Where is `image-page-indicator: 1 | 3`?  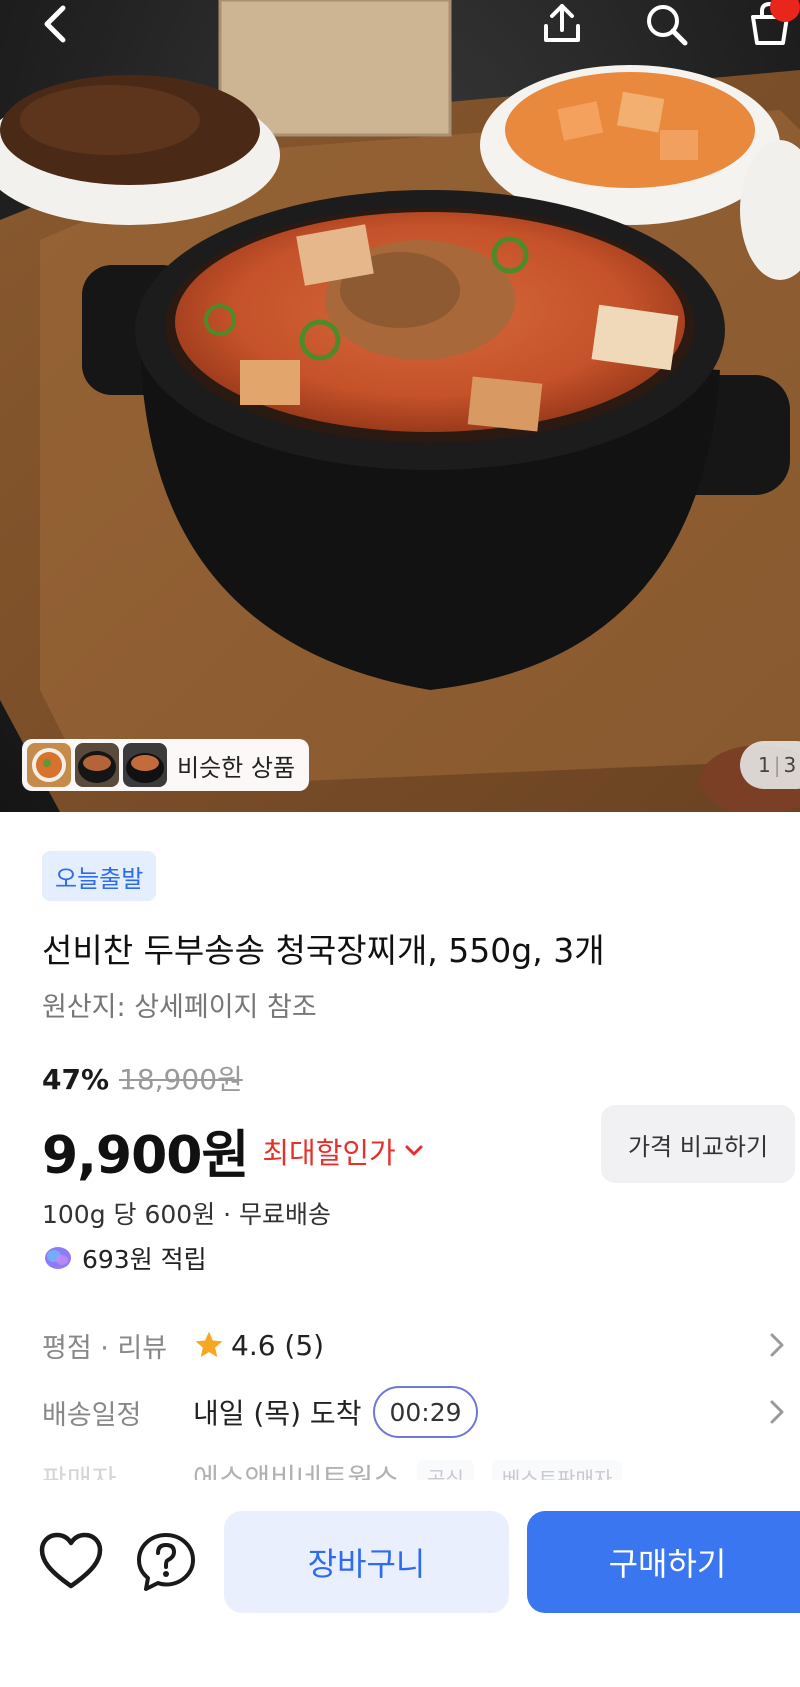 image-page-indicator: 1 | 3 is located at coordinates (770, 765).